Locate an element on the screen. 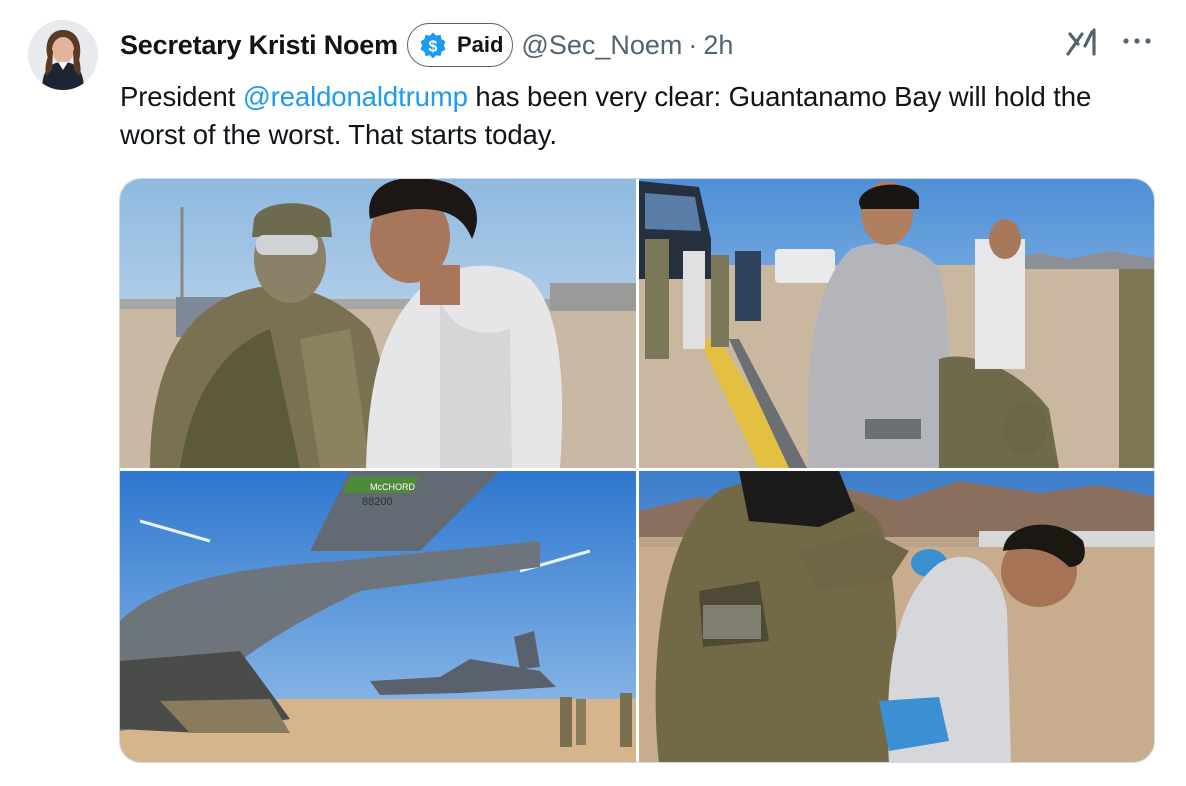  paid-badge: $ Paid is located at coordinates (460, 45).